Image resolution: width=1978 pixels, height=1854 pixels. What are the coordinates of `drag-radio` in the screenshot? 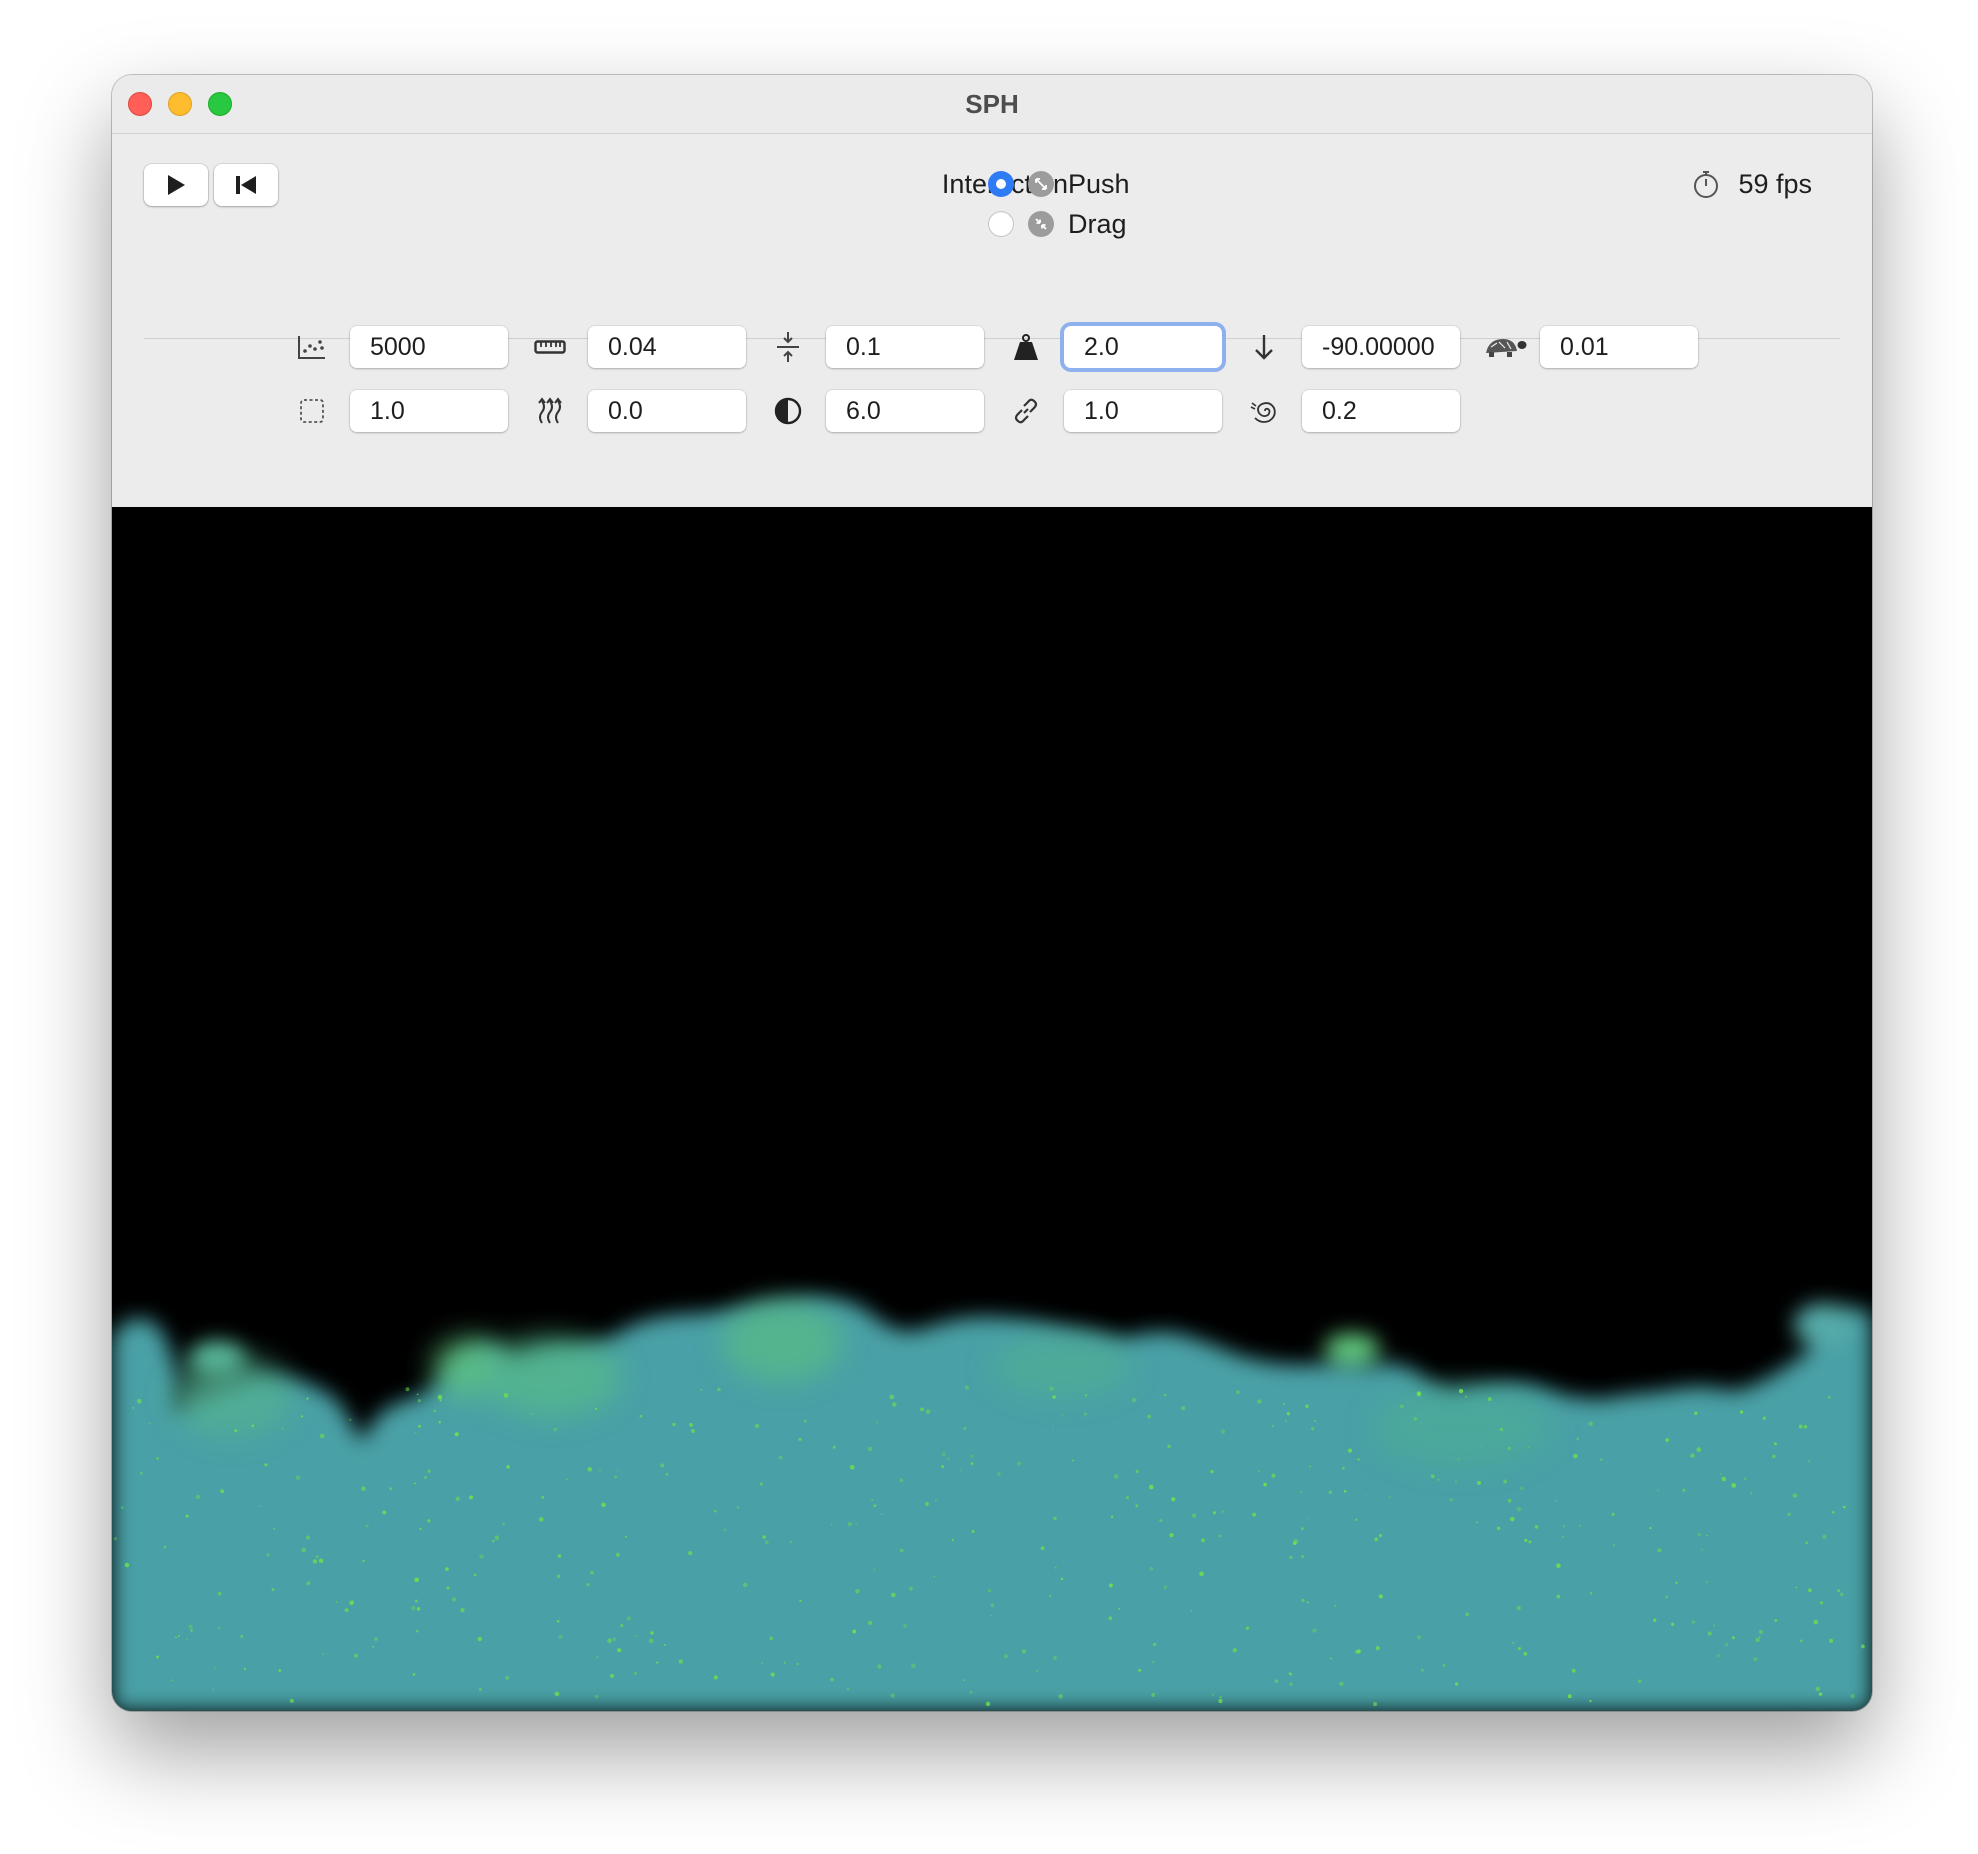 It's located at (1001, 224).